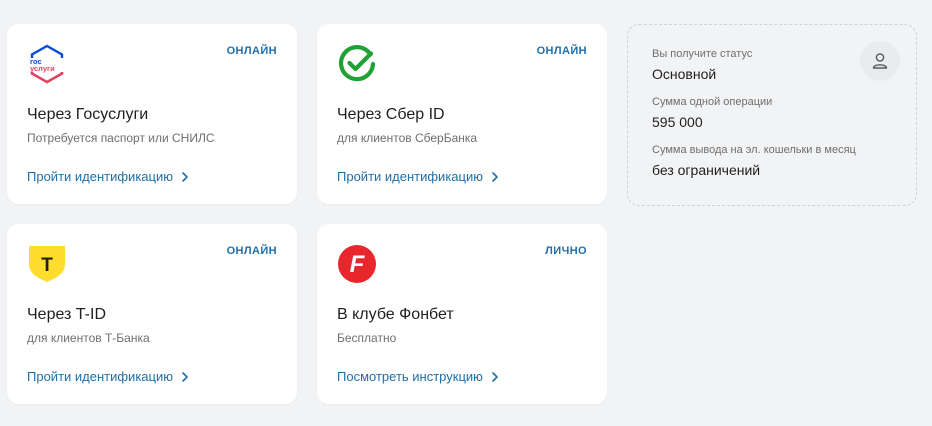 This screenshot has height=426, width=932. What do you see at coordinates (754, 150) in the screenshot?
I see `withdraw-limit-label: Сумма вывода на эл. кошельки в месяц` at bounding box center [754, 150].